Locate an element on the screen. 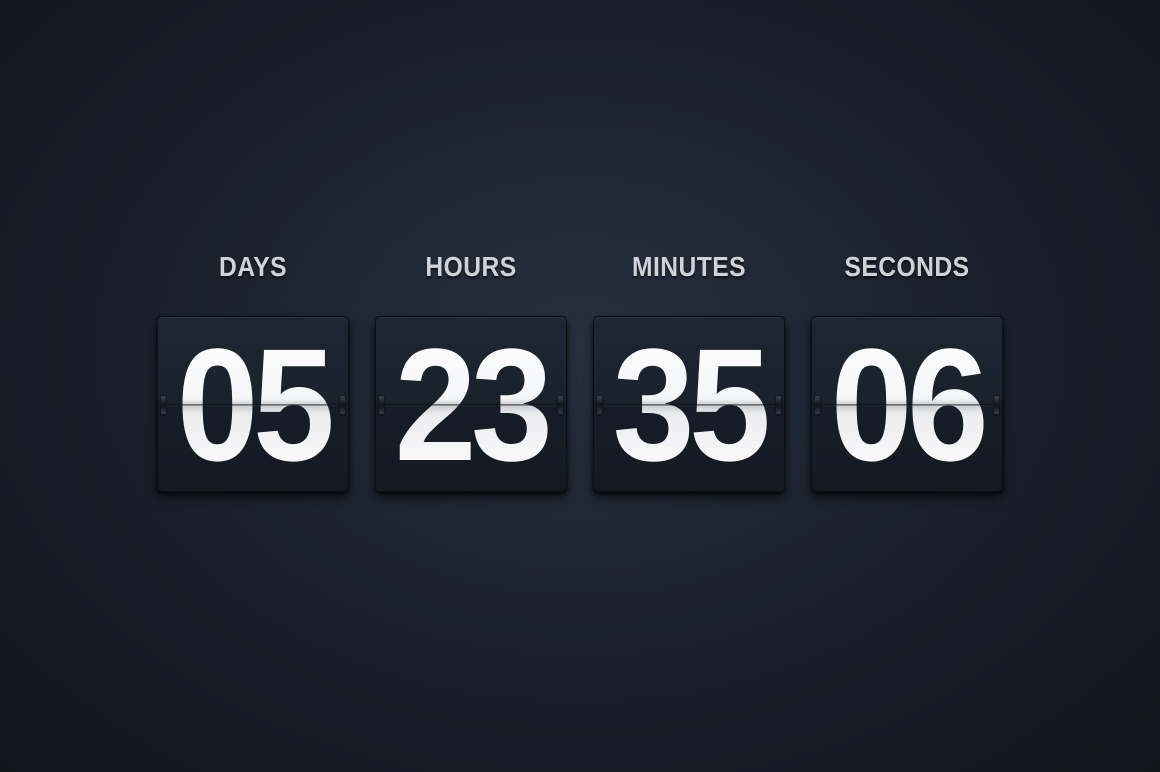 The image size is (1160, 772). unit-label-minutes: MINUTES is located at coordinates (689, 266).